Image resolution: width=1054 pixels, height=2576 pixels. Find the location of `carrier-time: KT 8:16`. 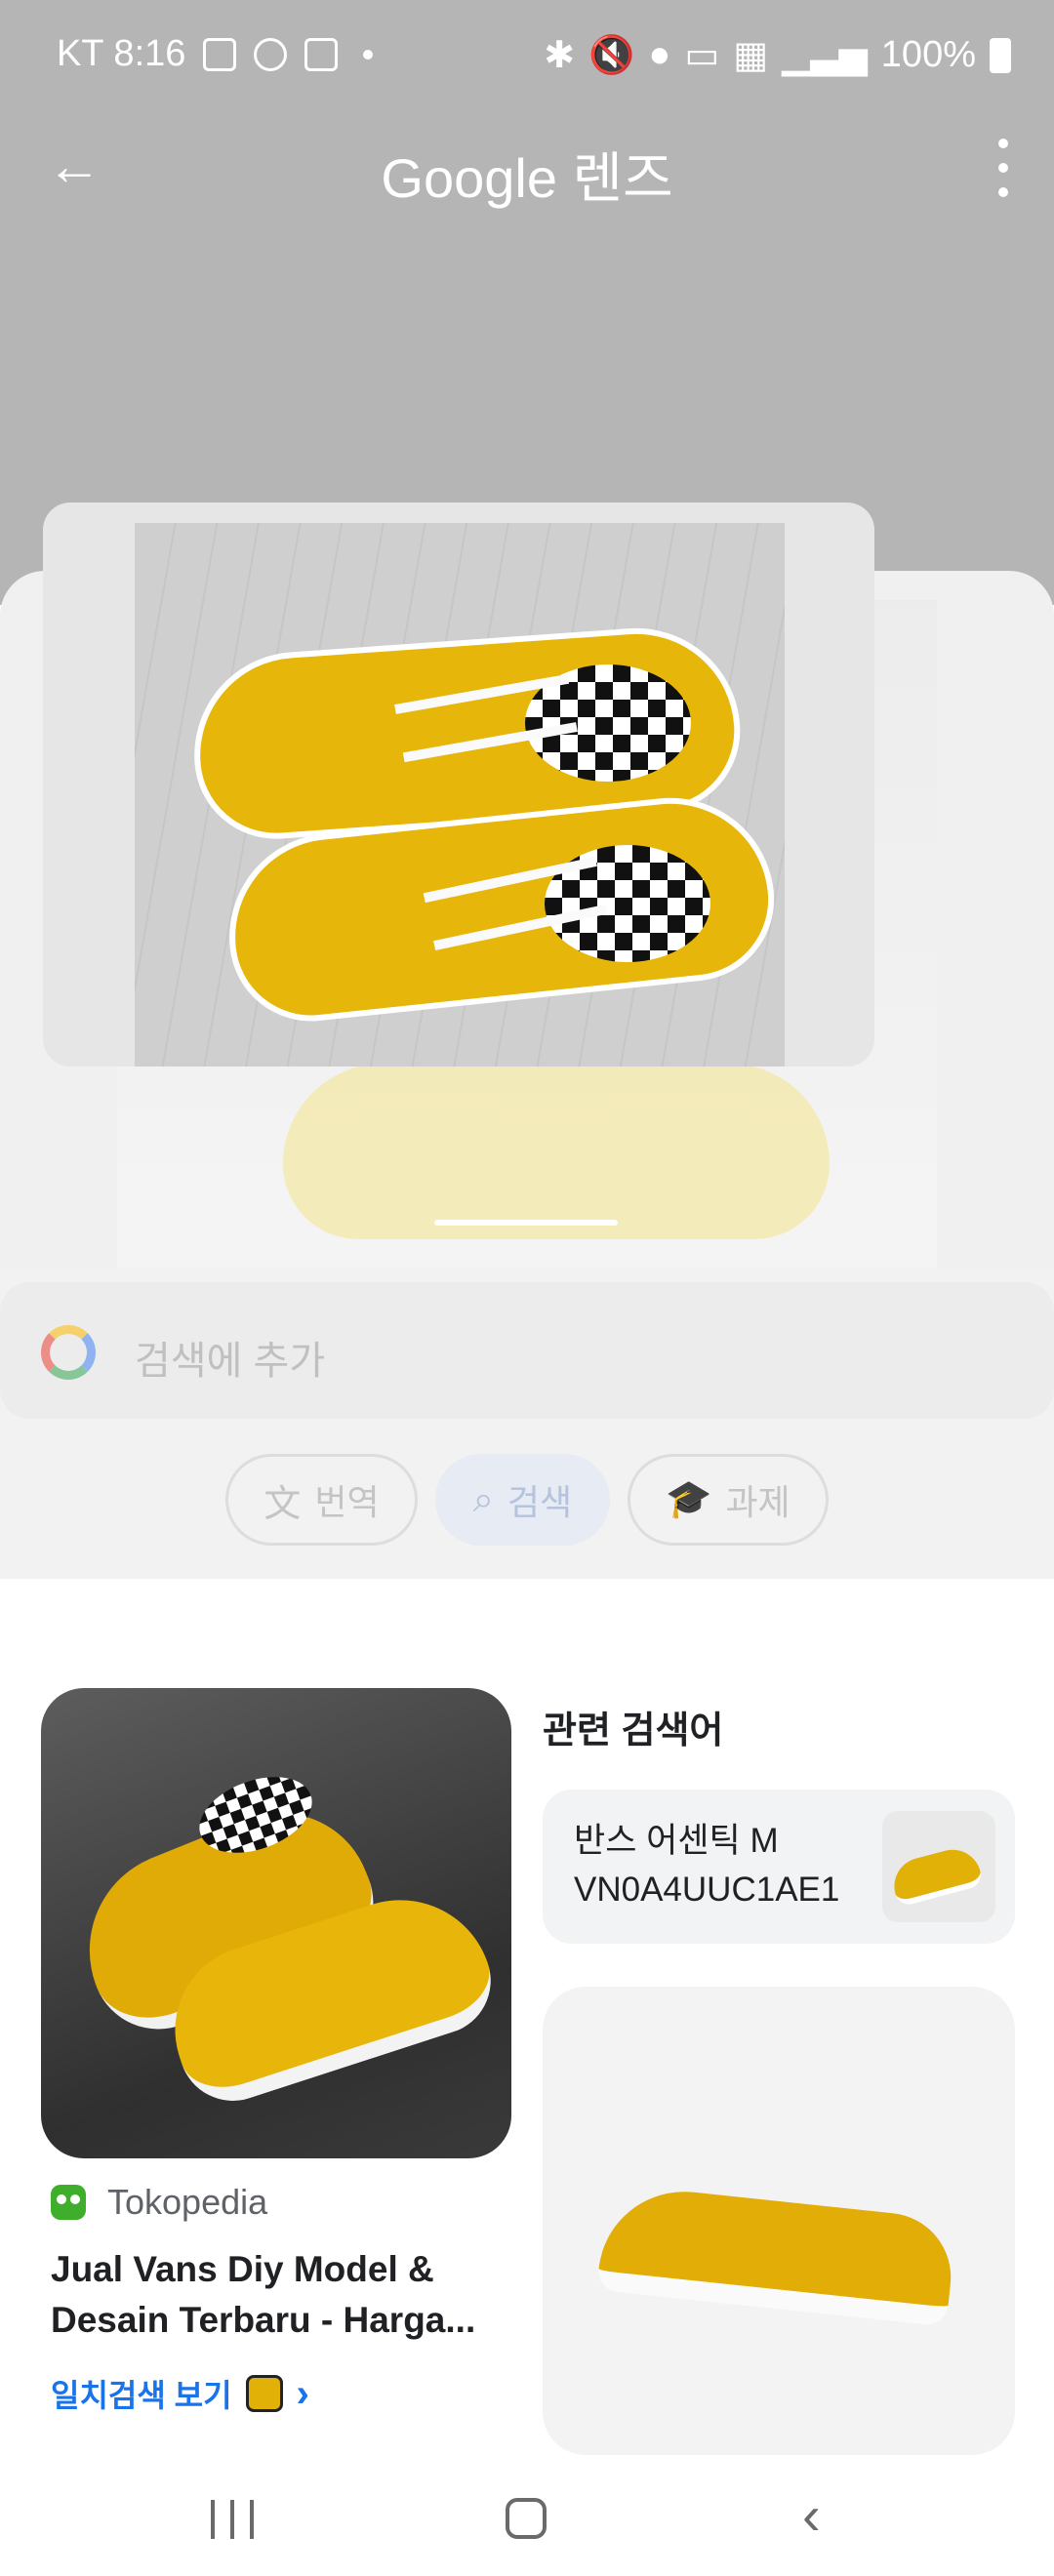

carrier-time: KT 8:16 is located at coordinates (122, 53).